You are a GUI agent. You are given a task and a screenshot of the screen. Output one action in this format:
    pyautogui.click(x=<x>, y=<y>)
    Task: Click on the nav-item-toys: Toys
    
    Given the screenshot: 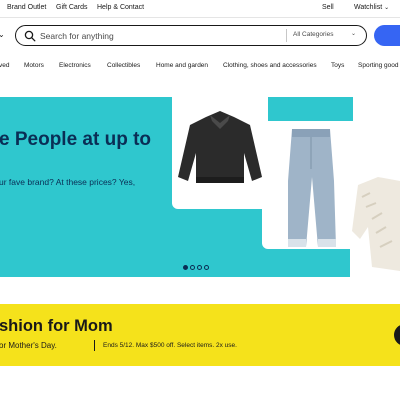 What is the action you would take?
    pyautogui.click(x=337, y=65)
    